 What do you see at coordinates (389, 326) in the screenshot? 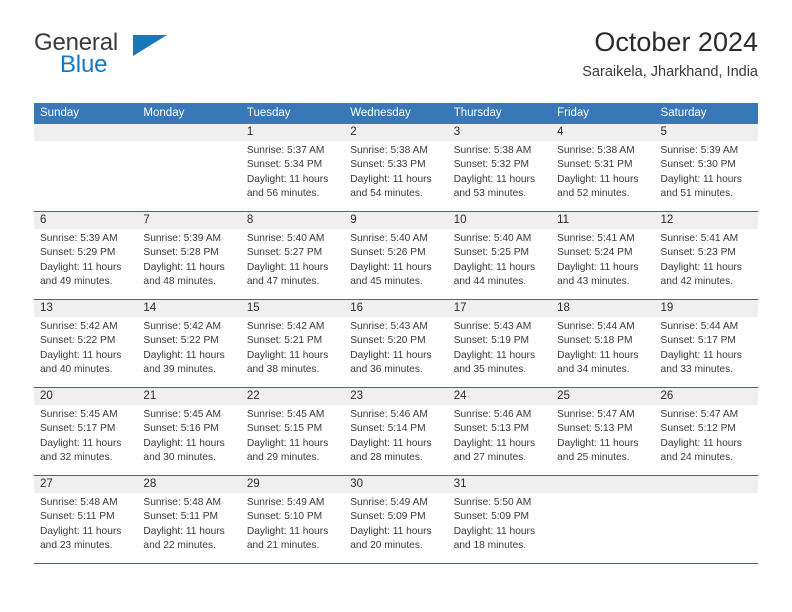
I see `day-info-line: Sunrise: 5:43 AM` at bounding box center [389, 326].